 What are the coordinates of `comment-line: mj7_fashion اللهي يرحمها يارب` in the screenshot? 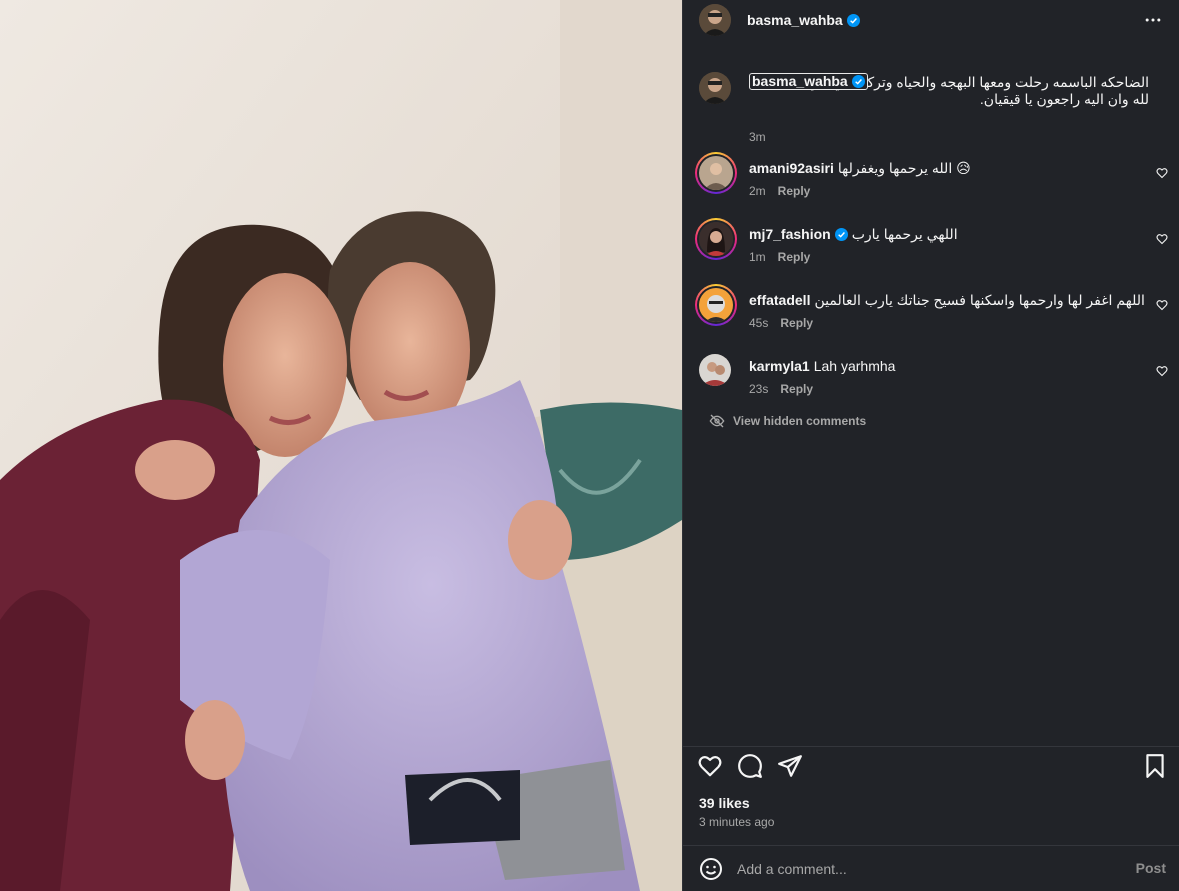 It's located at (949, 234).